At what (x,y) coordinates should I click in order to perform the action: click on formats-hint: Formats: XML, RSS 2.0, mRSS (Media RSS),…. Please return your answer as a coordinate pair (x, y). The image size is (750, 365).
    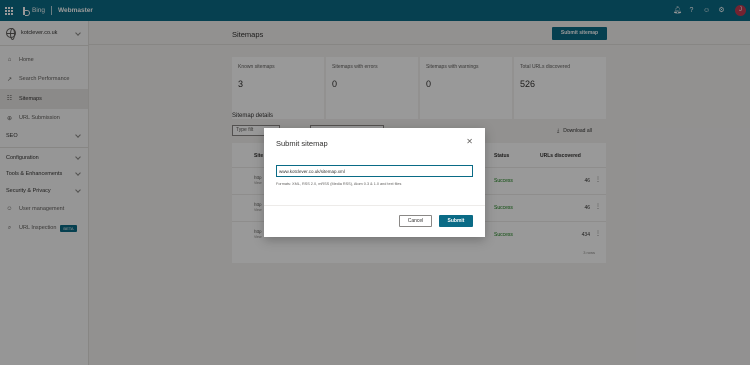
    Looking at the image, I should click on (339, 184).